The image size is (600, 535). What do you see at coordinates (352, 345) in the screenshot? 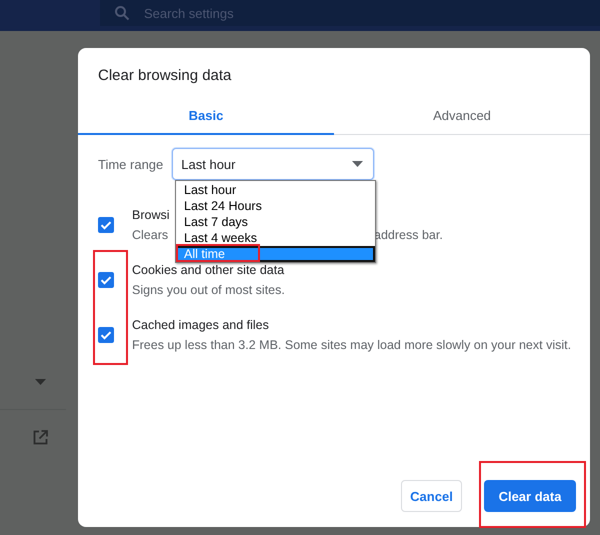
I see `option-description: Frees up less than 3.2 MB. Some sites may load more slowly on your next visit.` at bounding box center [352, 345].